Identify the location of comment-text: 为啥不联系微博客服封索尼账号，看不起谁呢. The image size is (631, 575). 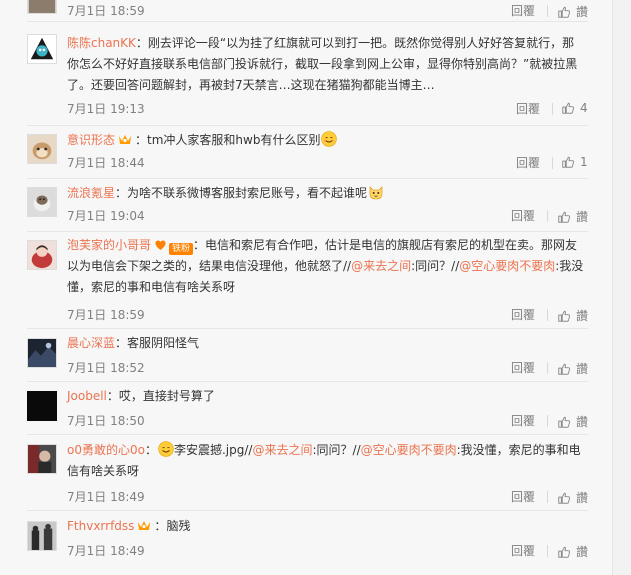
(247, 193).